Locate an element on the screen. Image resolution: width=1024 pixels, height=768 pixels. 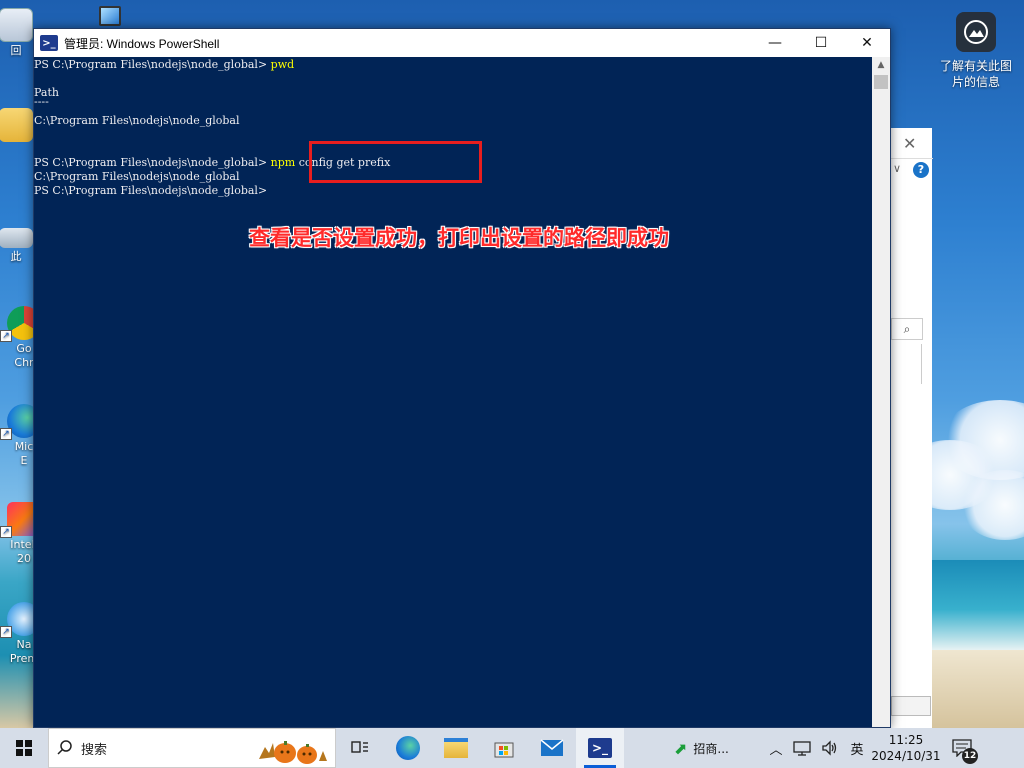
task-view-button is located at coordinates (360, 748).